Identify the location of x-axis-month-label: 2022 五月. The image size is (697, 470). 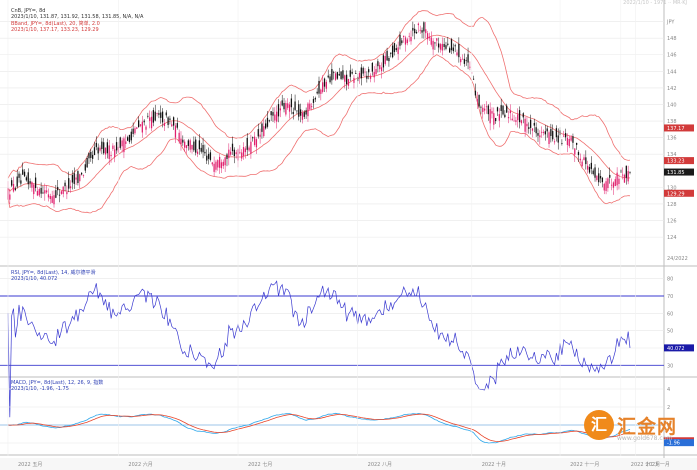
(30, 465).